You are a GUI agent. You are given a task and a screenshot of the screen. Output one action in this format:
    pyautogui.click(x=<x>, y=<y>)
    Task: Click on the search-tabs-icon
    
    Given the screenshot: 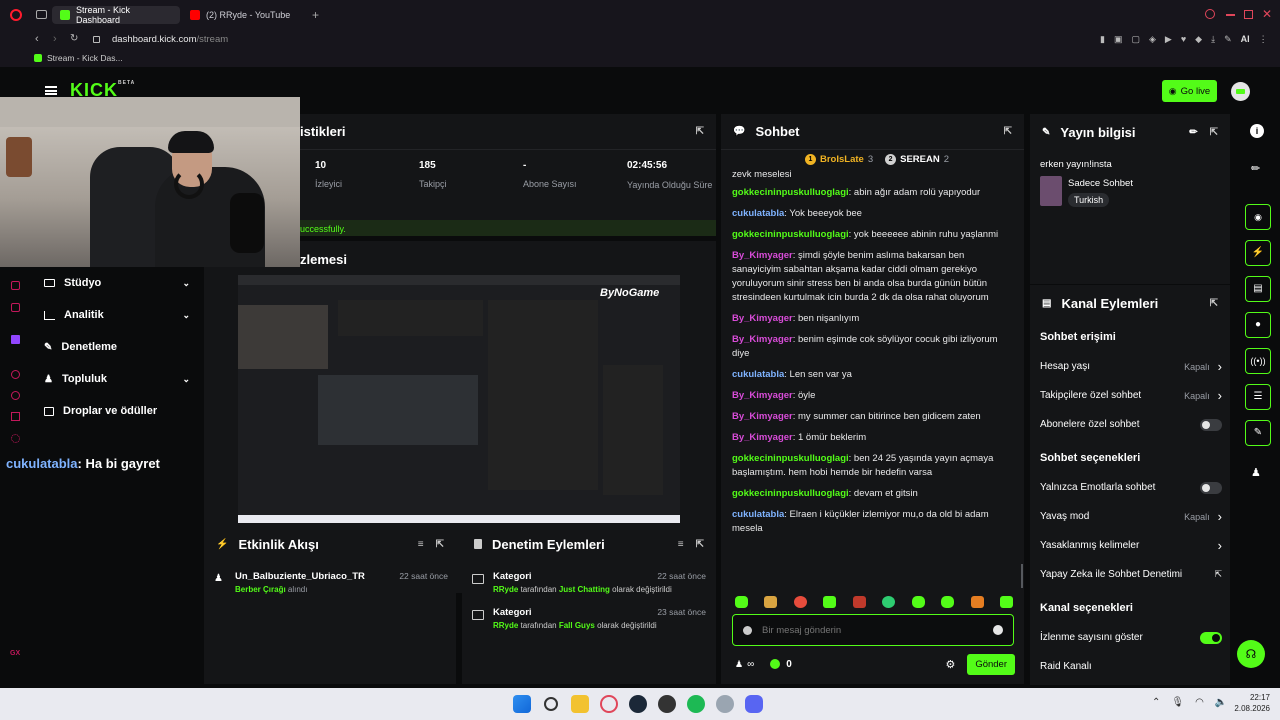 What is the action you would take?
    pyautogui.click(x=1210, y=14)
    